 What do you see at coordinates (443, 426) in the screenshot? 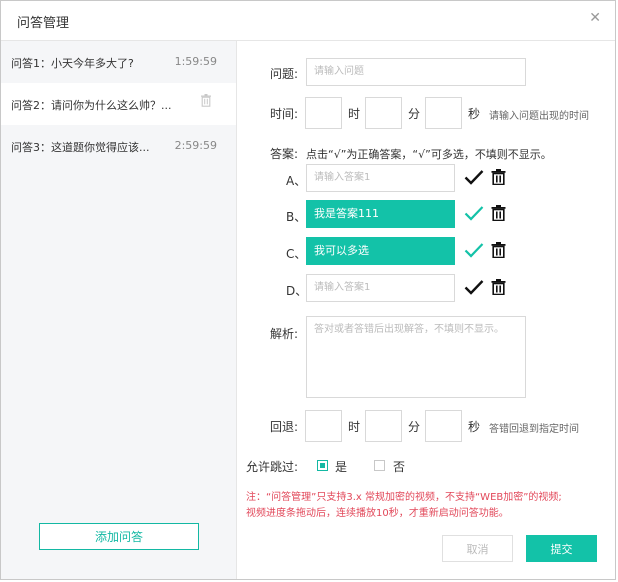
I see `rewind-second-input` at bounding box center [443, 426].